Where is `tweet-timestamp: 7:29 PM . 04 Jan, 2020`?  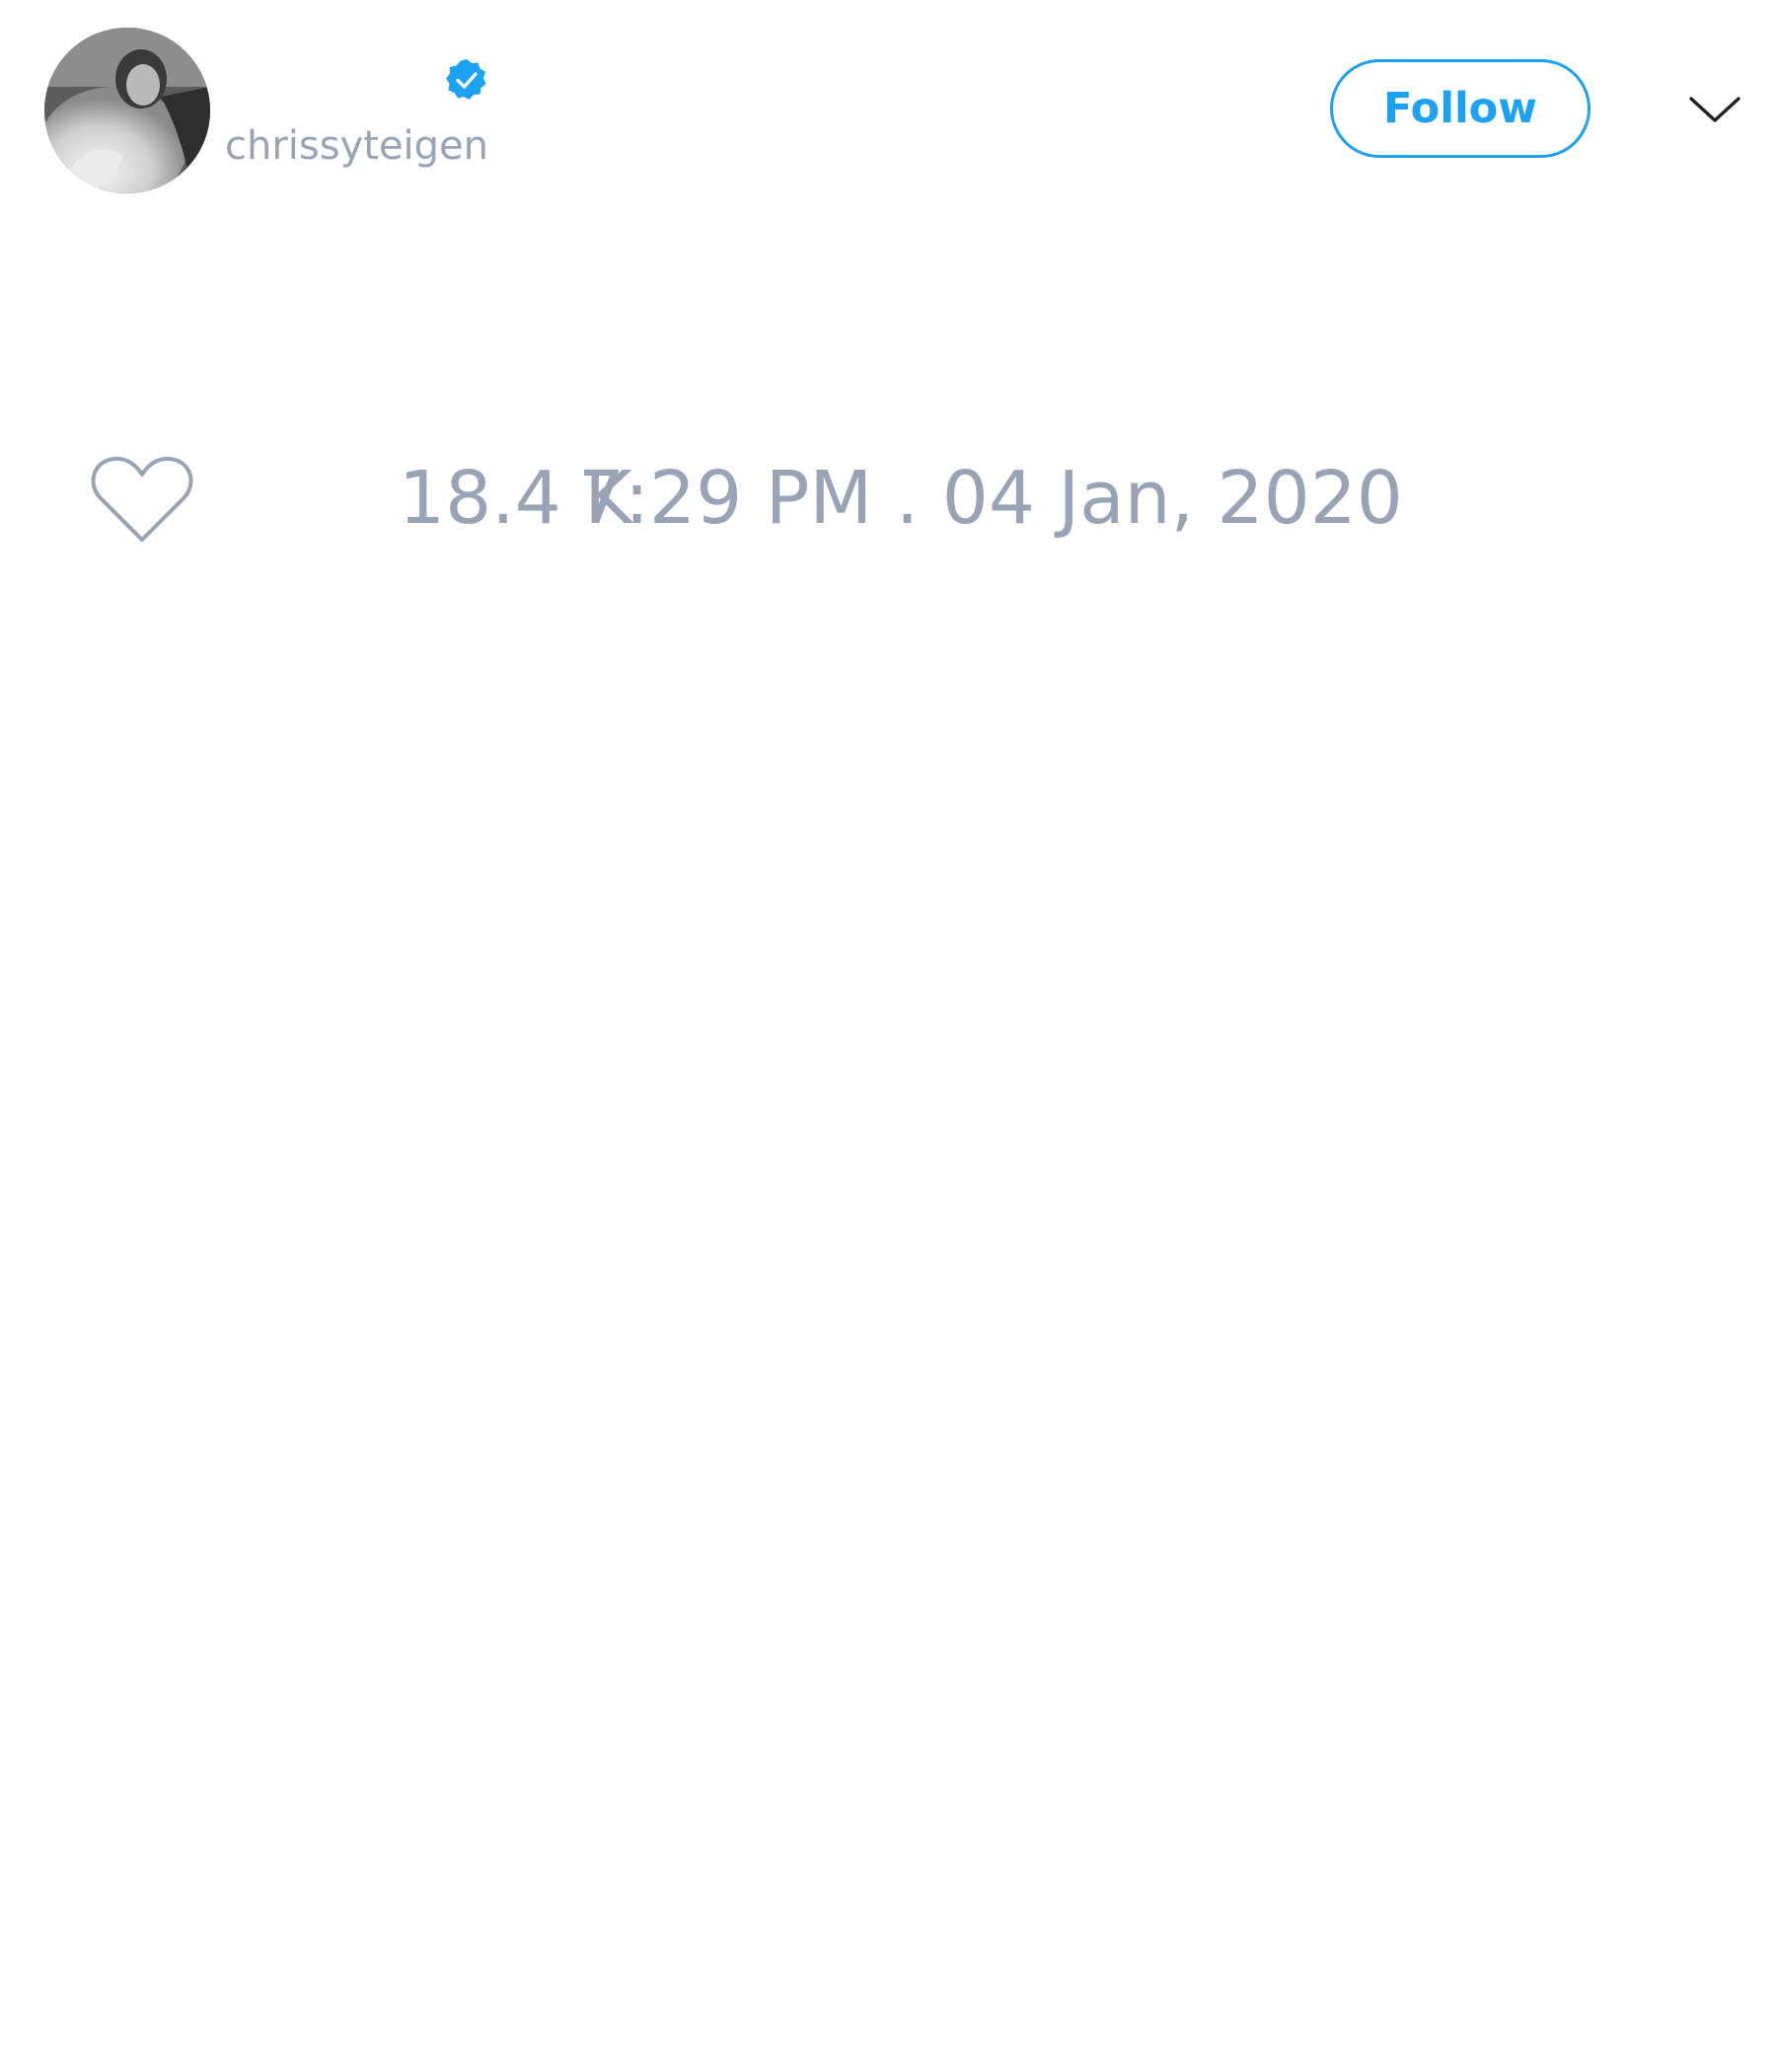
tweet-timestamp: 7:29 PM . 04 Jan, 2020 is located at coordinates (991, 499).